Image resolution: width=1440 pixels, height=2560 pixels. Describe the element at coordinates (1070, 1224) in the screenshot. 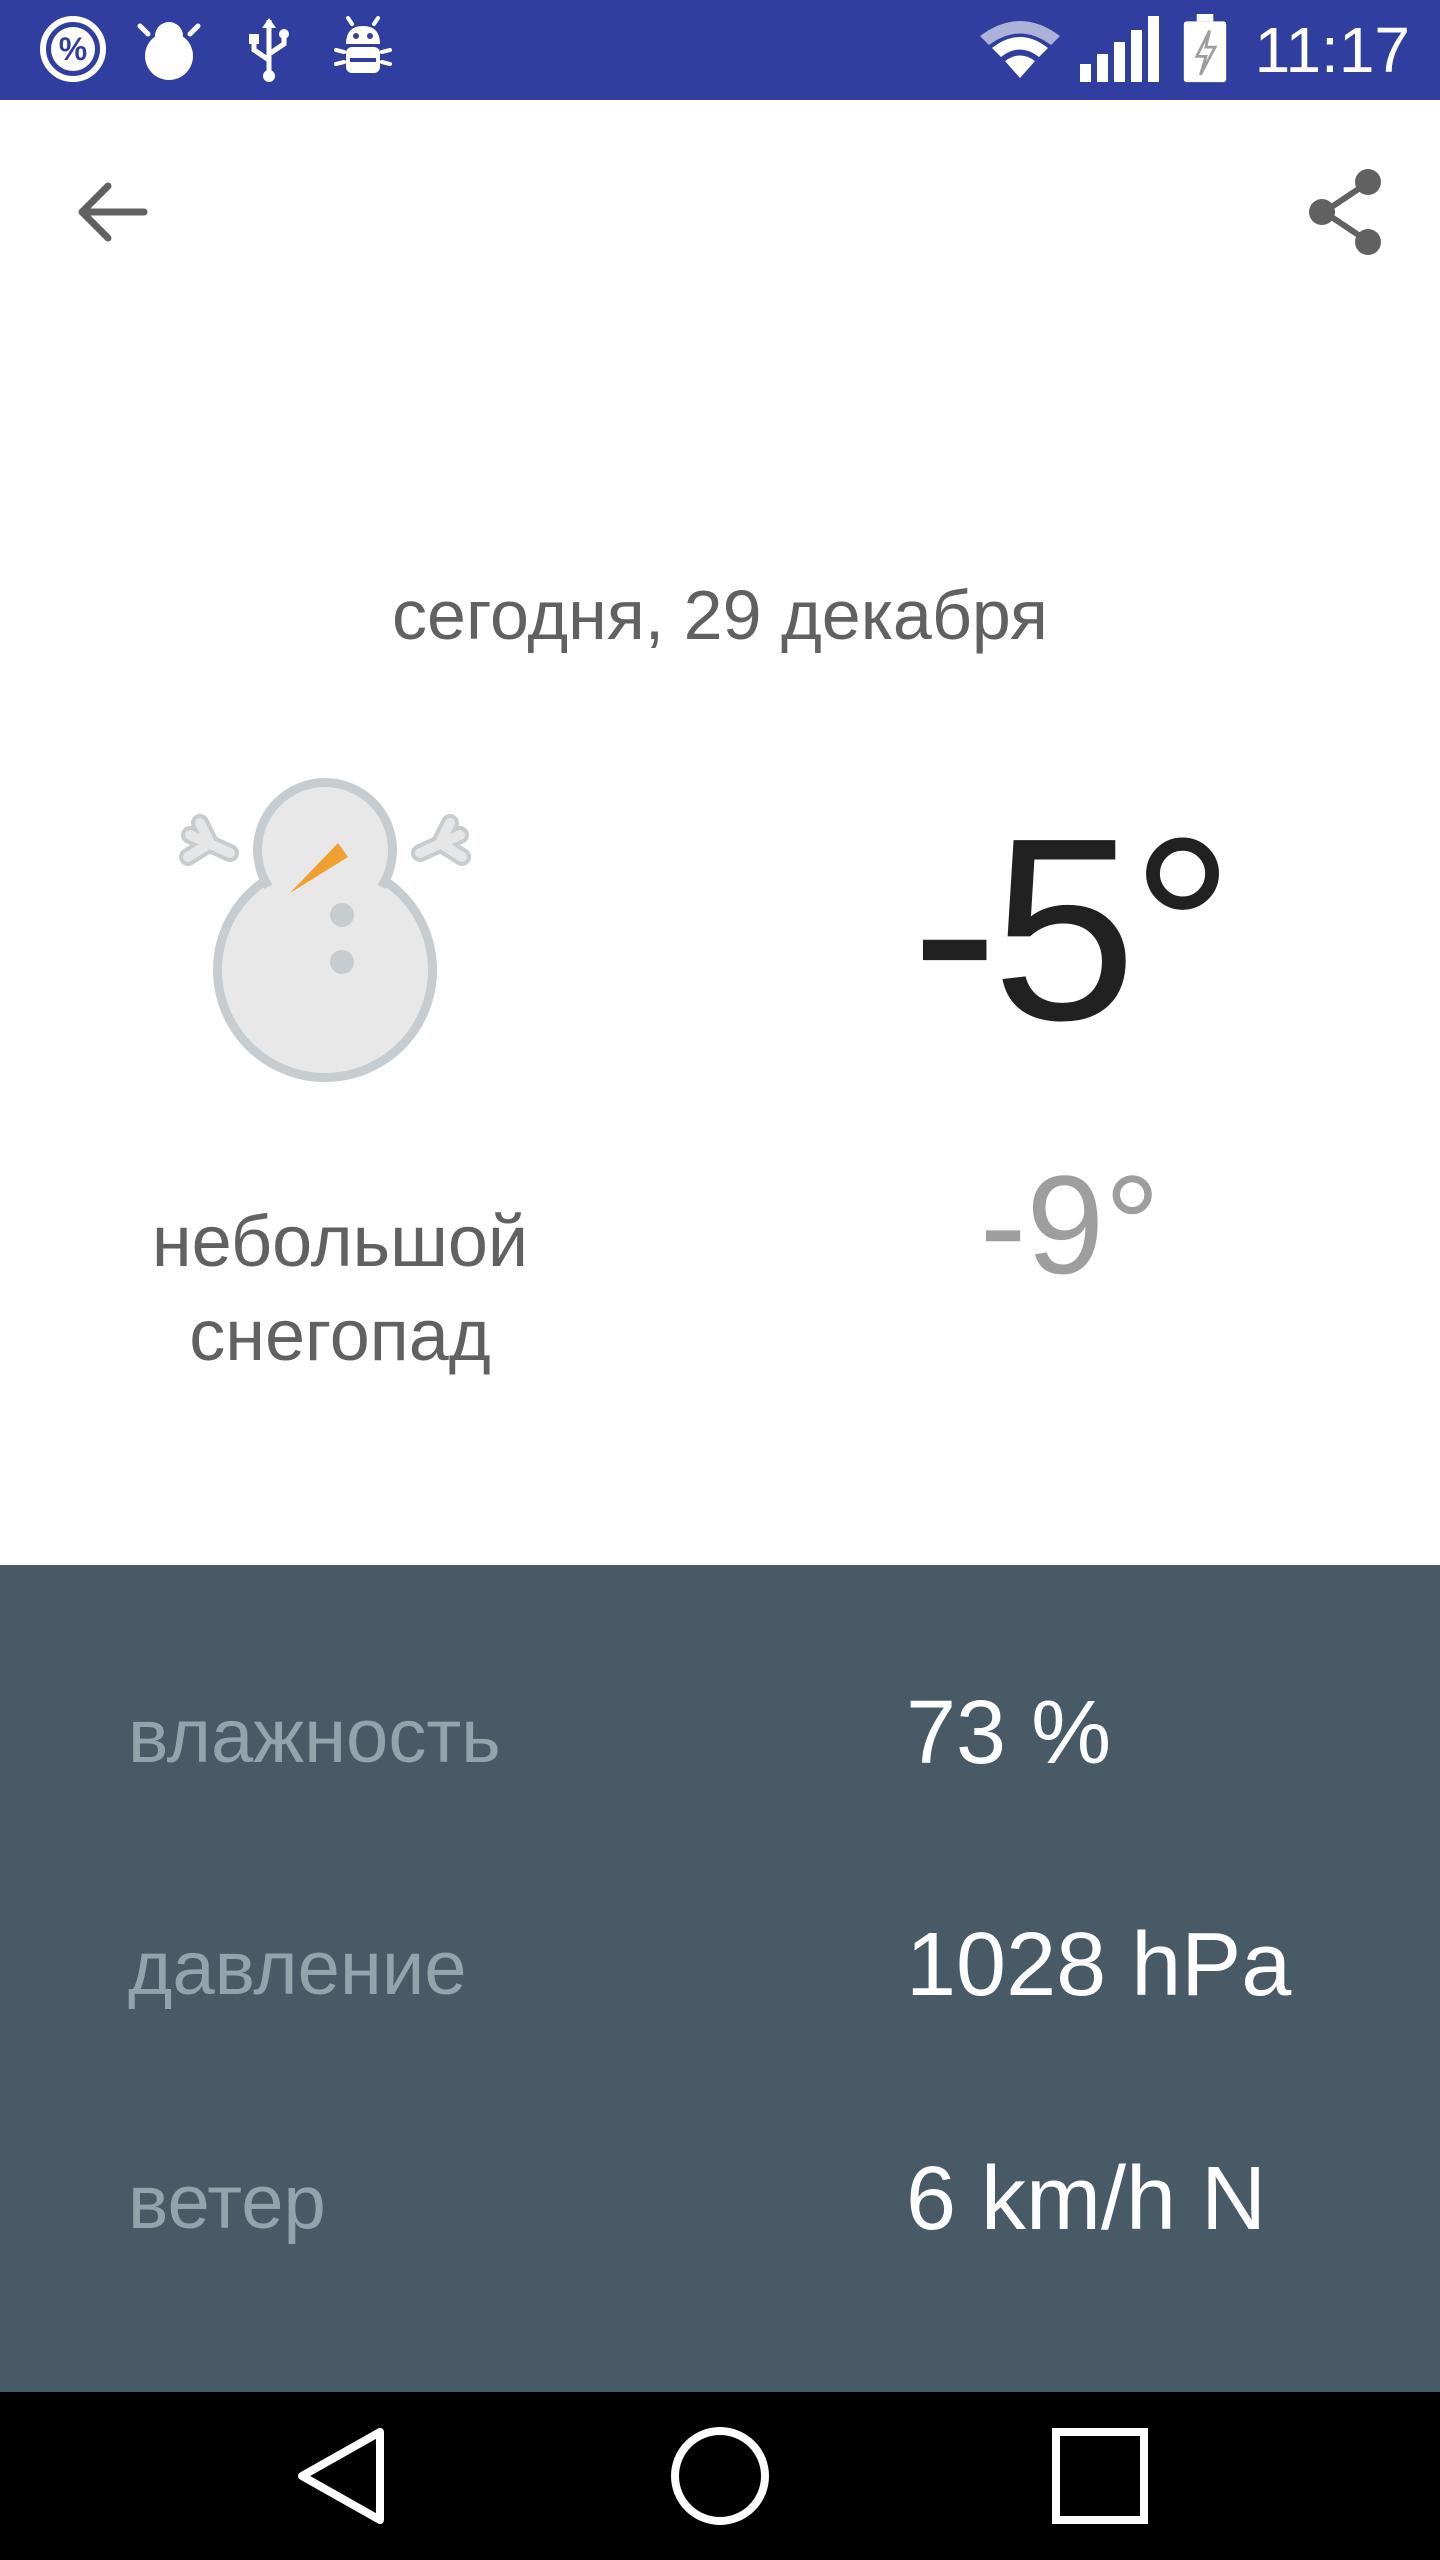

I see `temperature-low: -9°` at that location.